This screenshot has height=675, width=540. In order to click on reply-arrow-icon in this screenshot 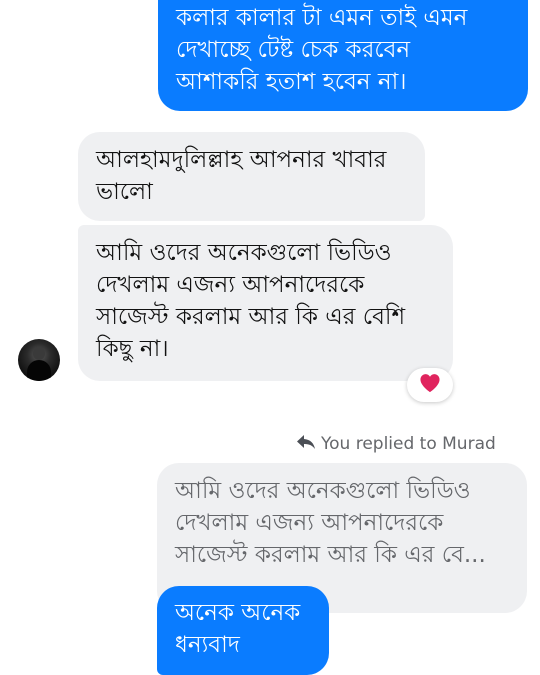, I will do `click(308, 444)`.